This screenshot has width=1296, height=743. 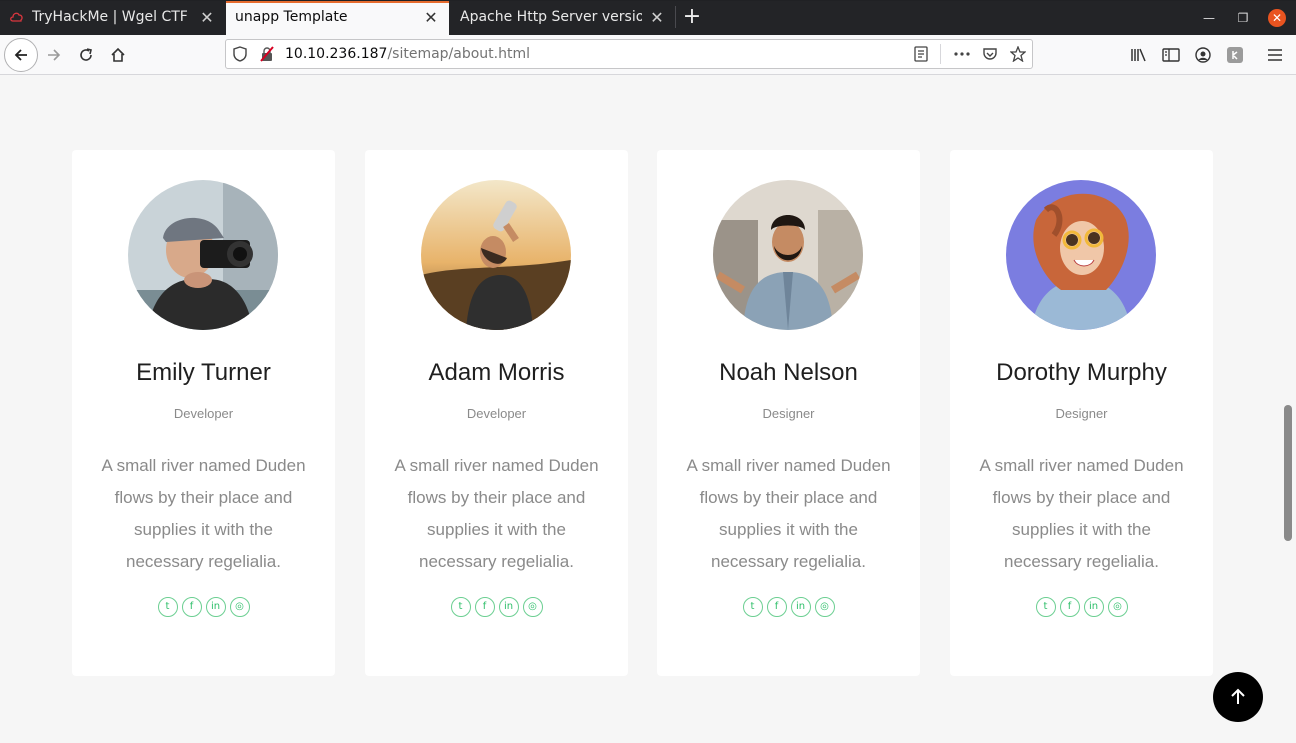 I want to click on home-button, so click(x=118, y=55).